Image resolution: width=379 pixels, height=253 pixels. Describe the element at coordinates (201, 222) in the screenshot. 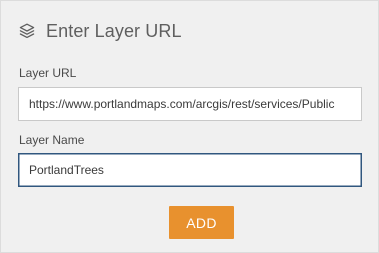

I see `add-button: ADD` at that location.